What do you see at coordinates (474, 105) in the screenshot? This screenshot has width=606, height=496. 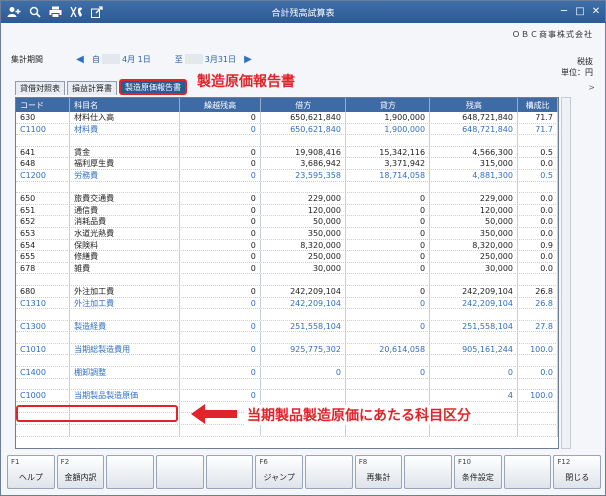 I see `header-balance: 残高` at bounding box center [474, 105].